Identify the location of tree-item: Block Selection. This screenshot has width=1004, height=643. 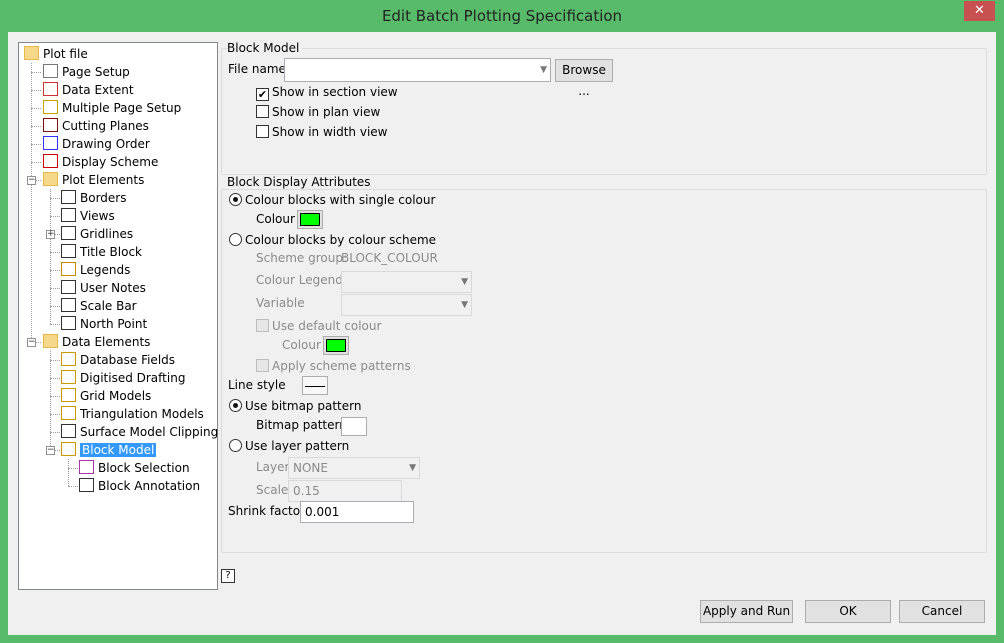
(134, 468).